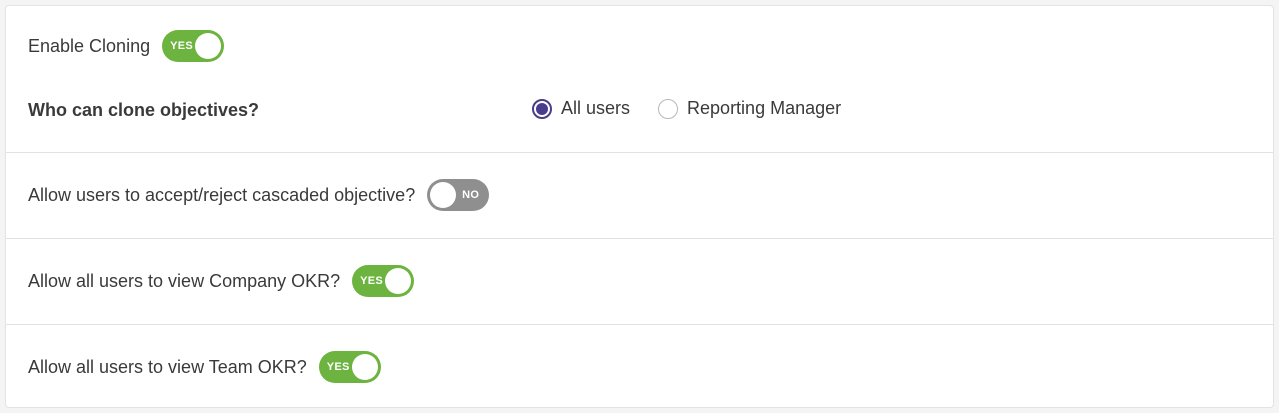  I want to click on radio-option-all-users: All users, so click(581, 108).